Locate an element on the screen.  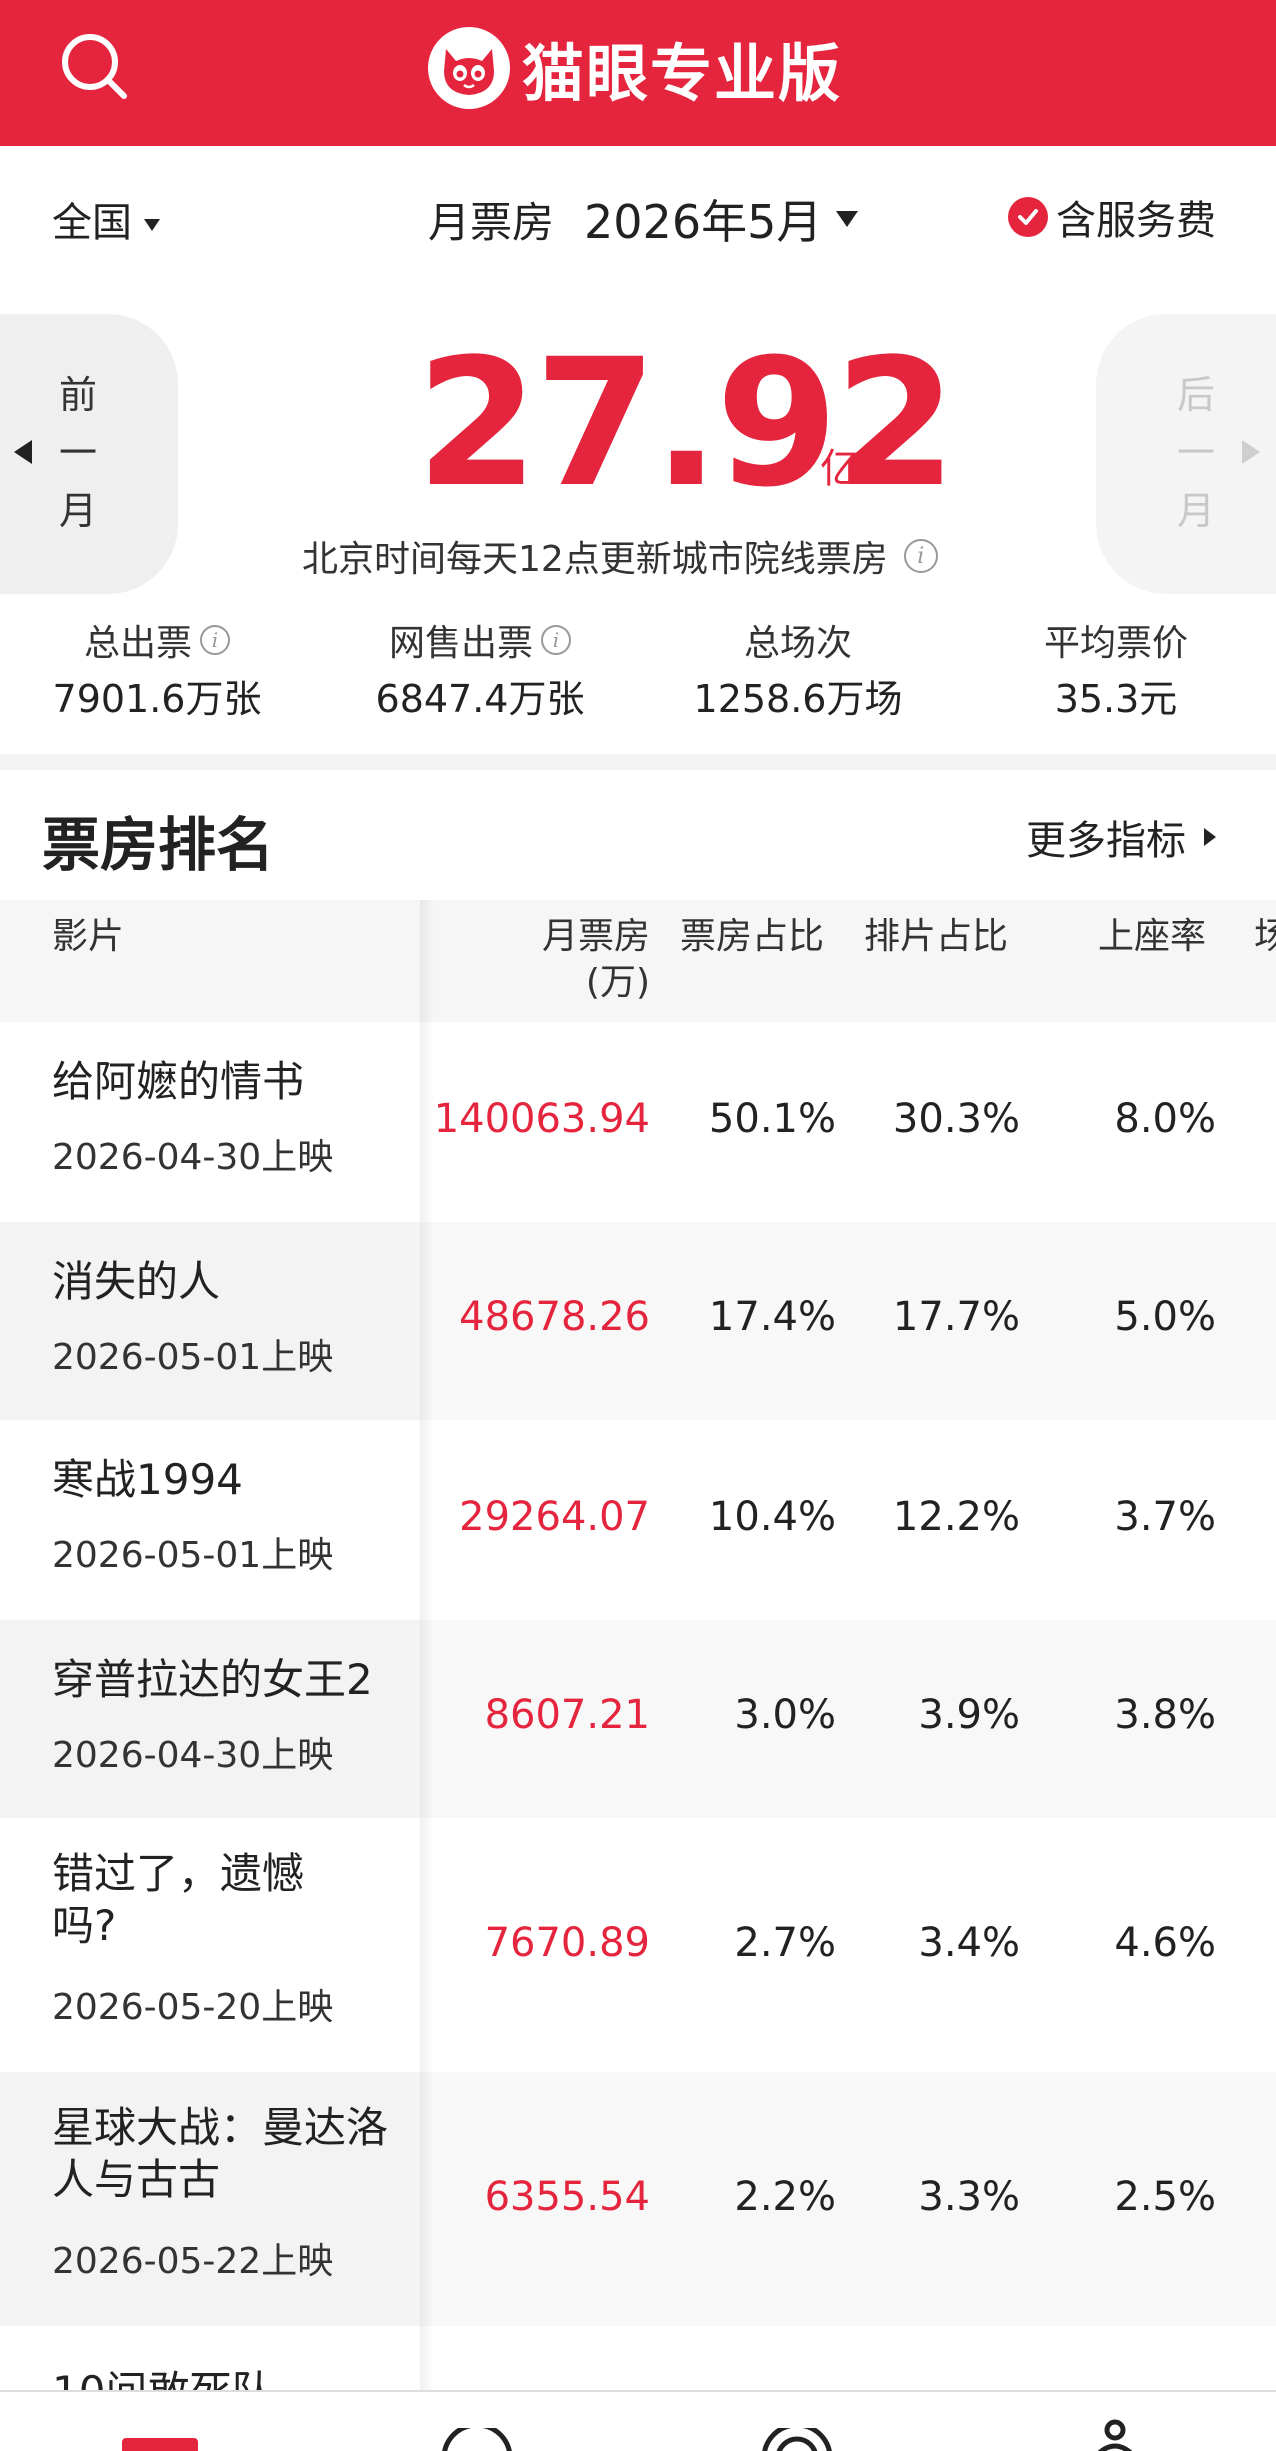
stat-online-tickets: 网售出票 i 6847.4万张 is located at coordinates (480, 669).